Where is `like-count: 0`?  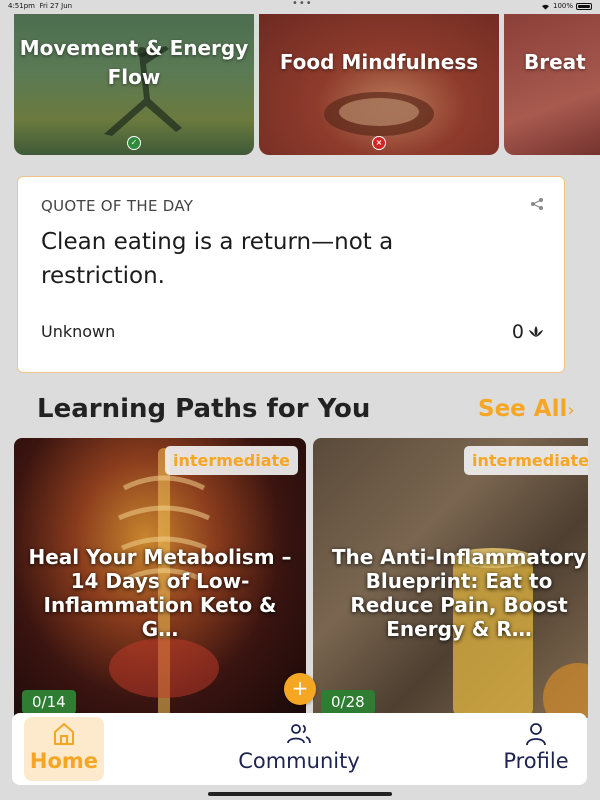
like-count: 0 is located at coordinates (517, 332).